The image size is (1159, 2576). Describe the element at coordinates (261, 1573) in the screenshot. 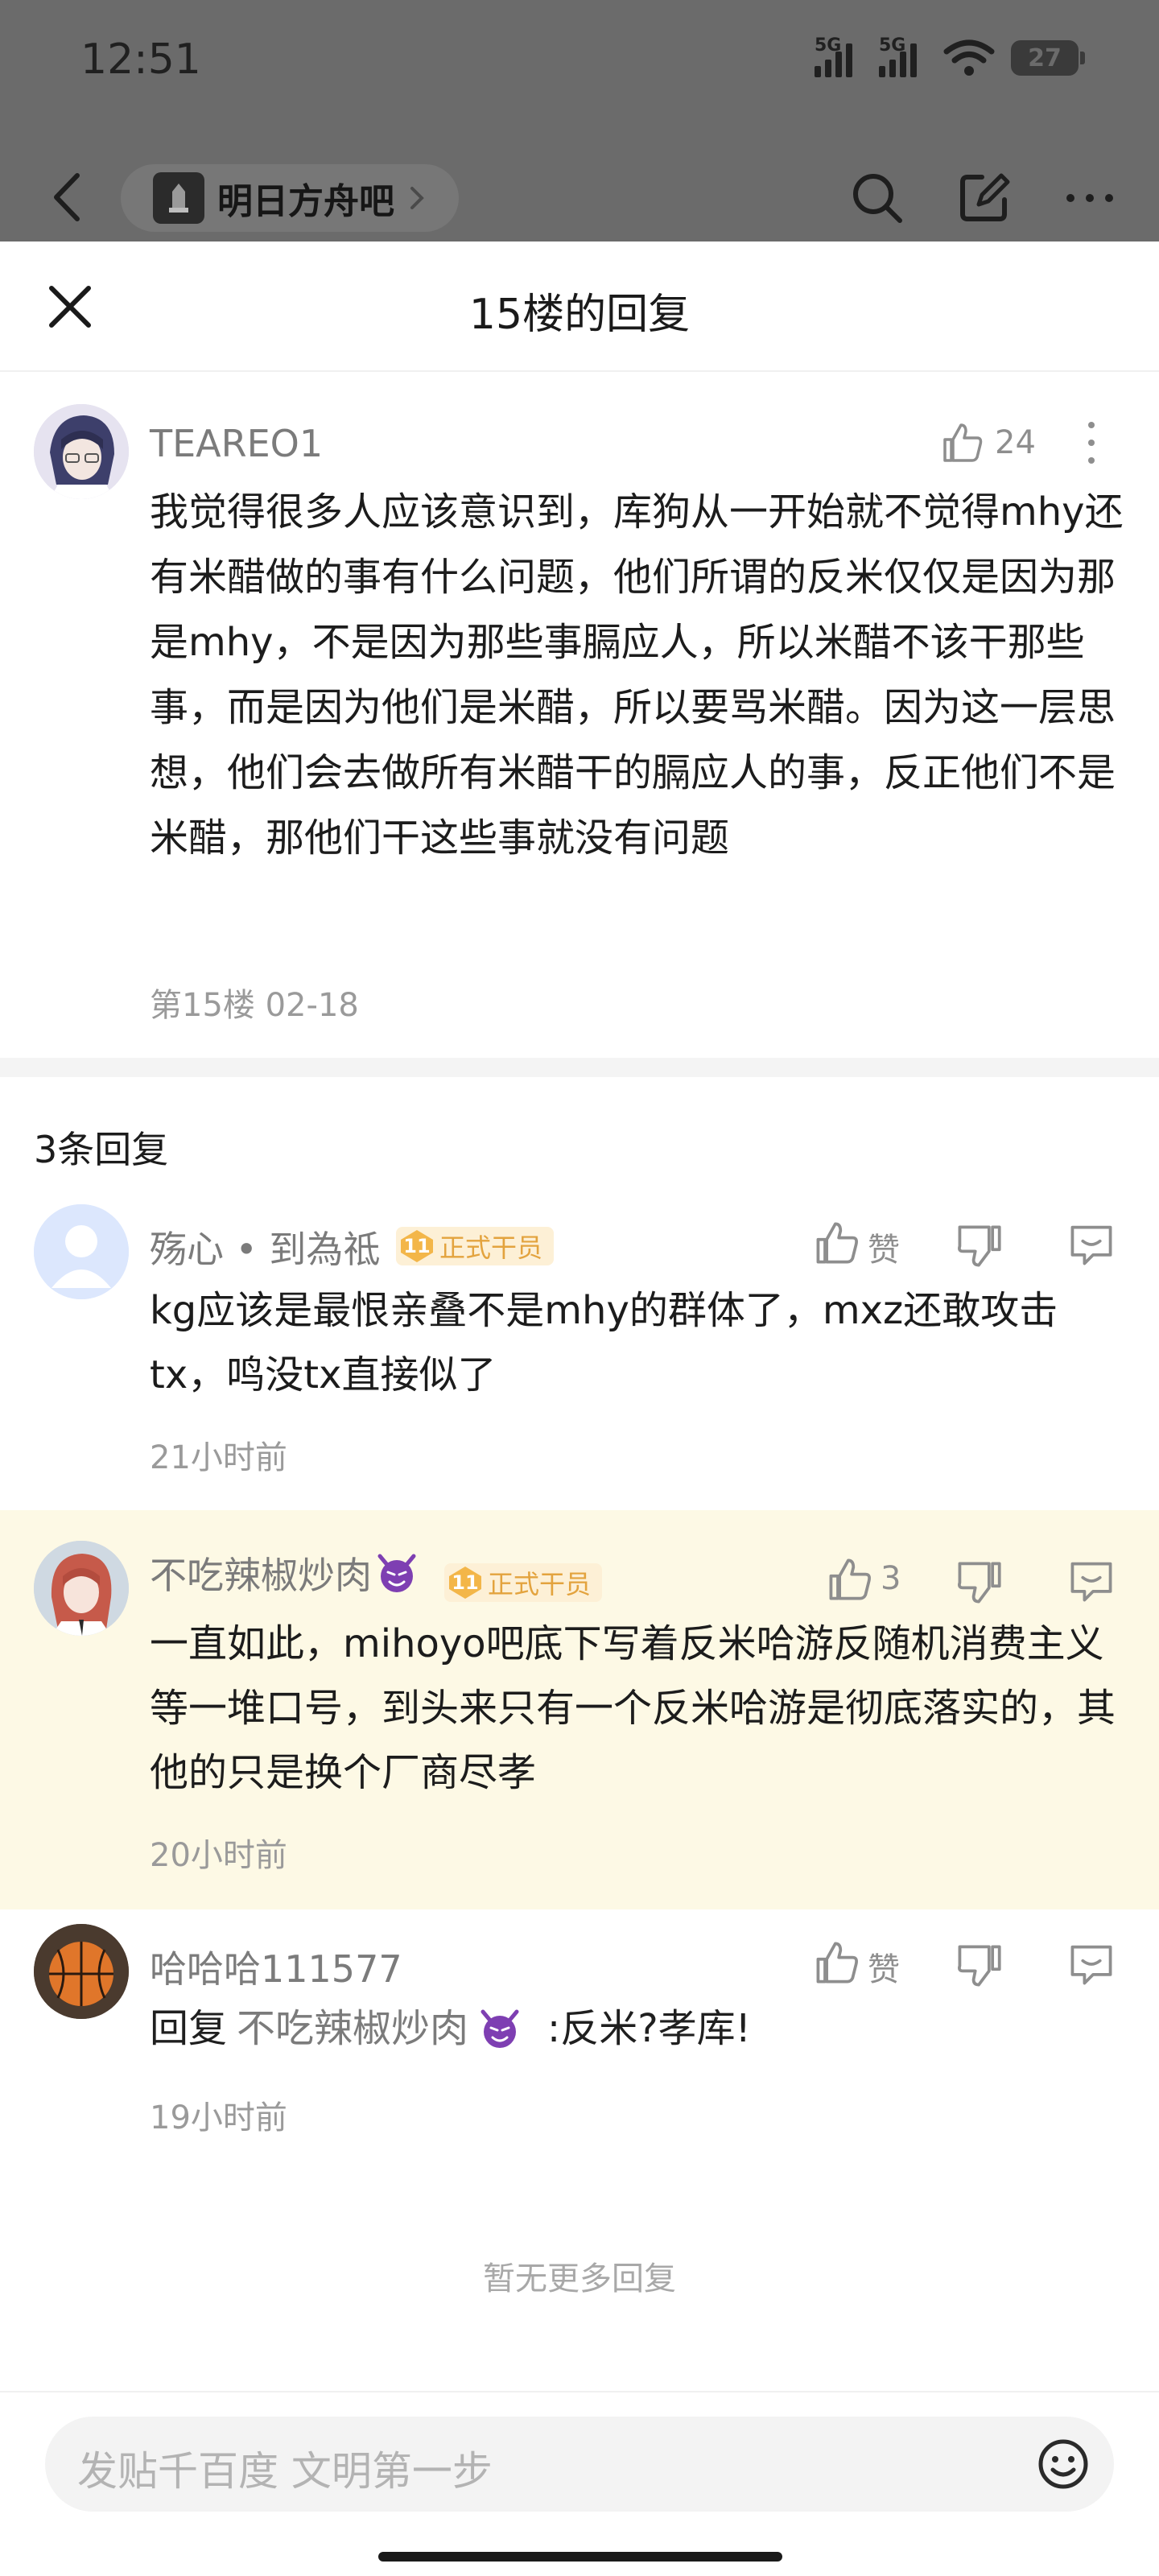

I see `reply-username: 不吃辣椒炒肉` at that location.